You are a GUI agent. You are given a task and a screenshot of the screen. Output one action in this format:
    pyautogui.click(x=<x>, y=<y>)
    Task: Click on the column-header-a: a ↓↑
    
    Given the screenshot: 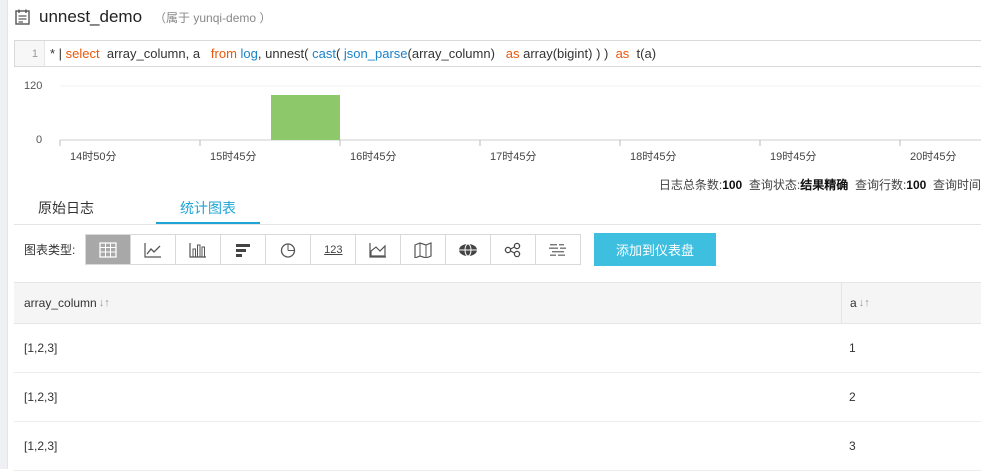 What is the action you would take?
    pyautogui.click(x=860, y=303)
    